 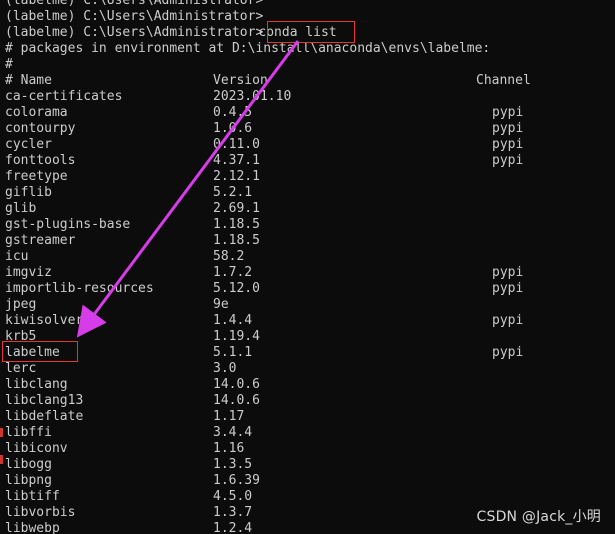 What do you see at coordinates (221, 304) in the screenshot?
I see `package-version: 9e` at bounding box center [221, 304].